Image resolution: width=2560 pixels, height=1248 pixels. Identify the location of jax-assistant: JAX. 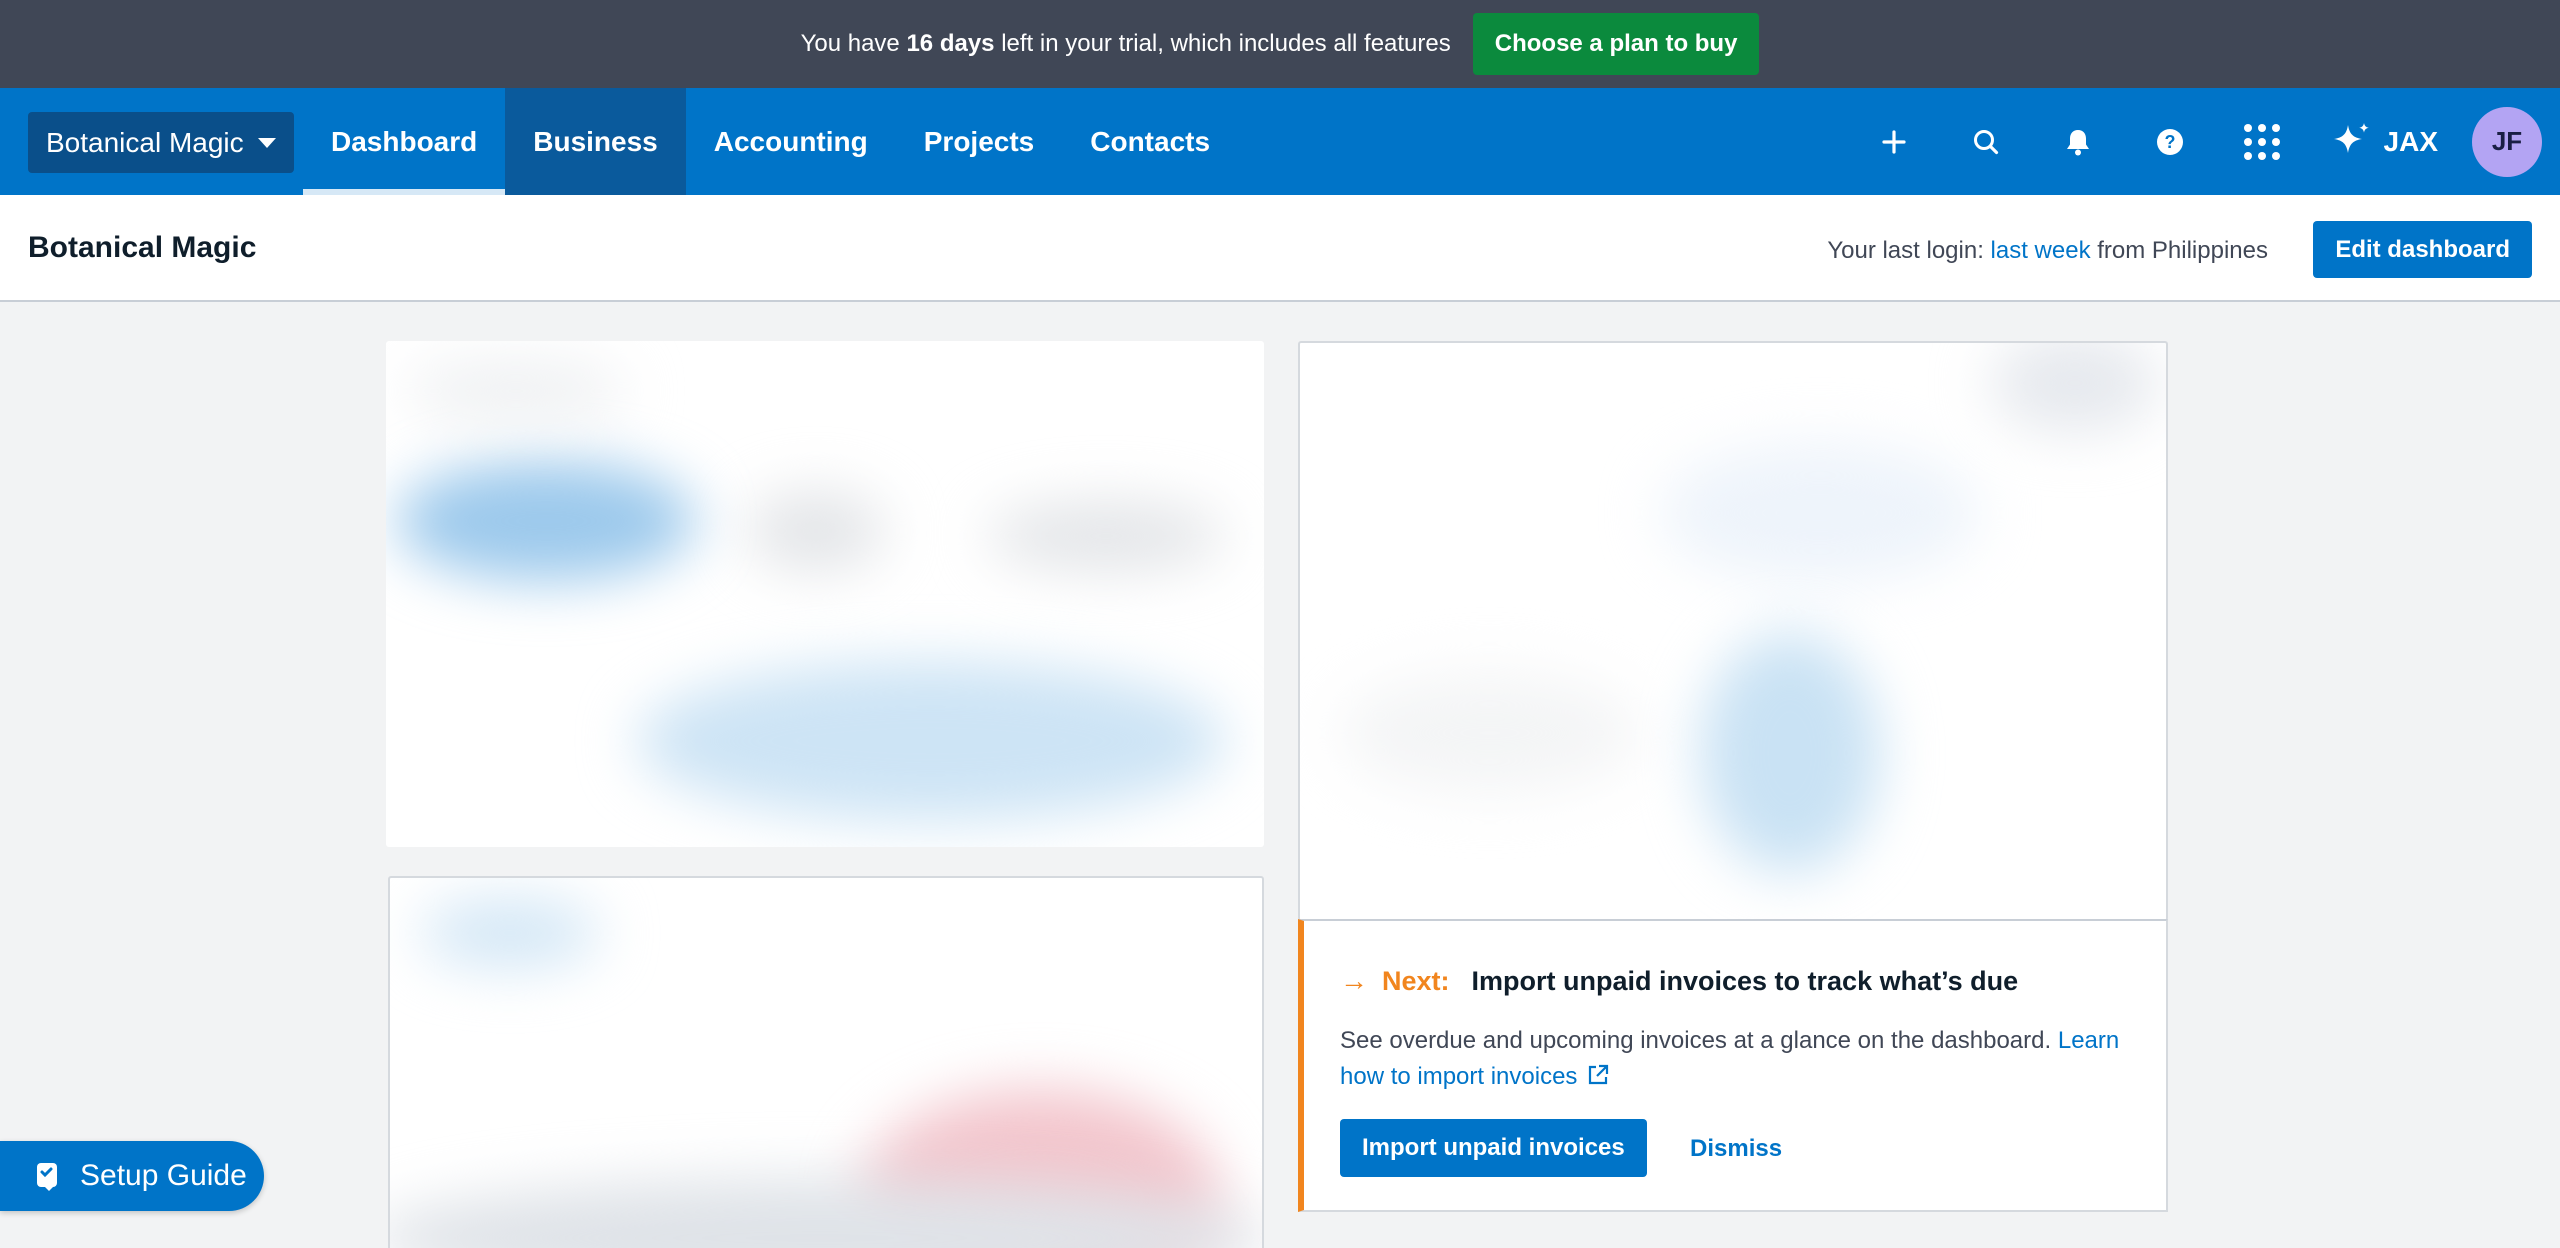
(2384, 142).